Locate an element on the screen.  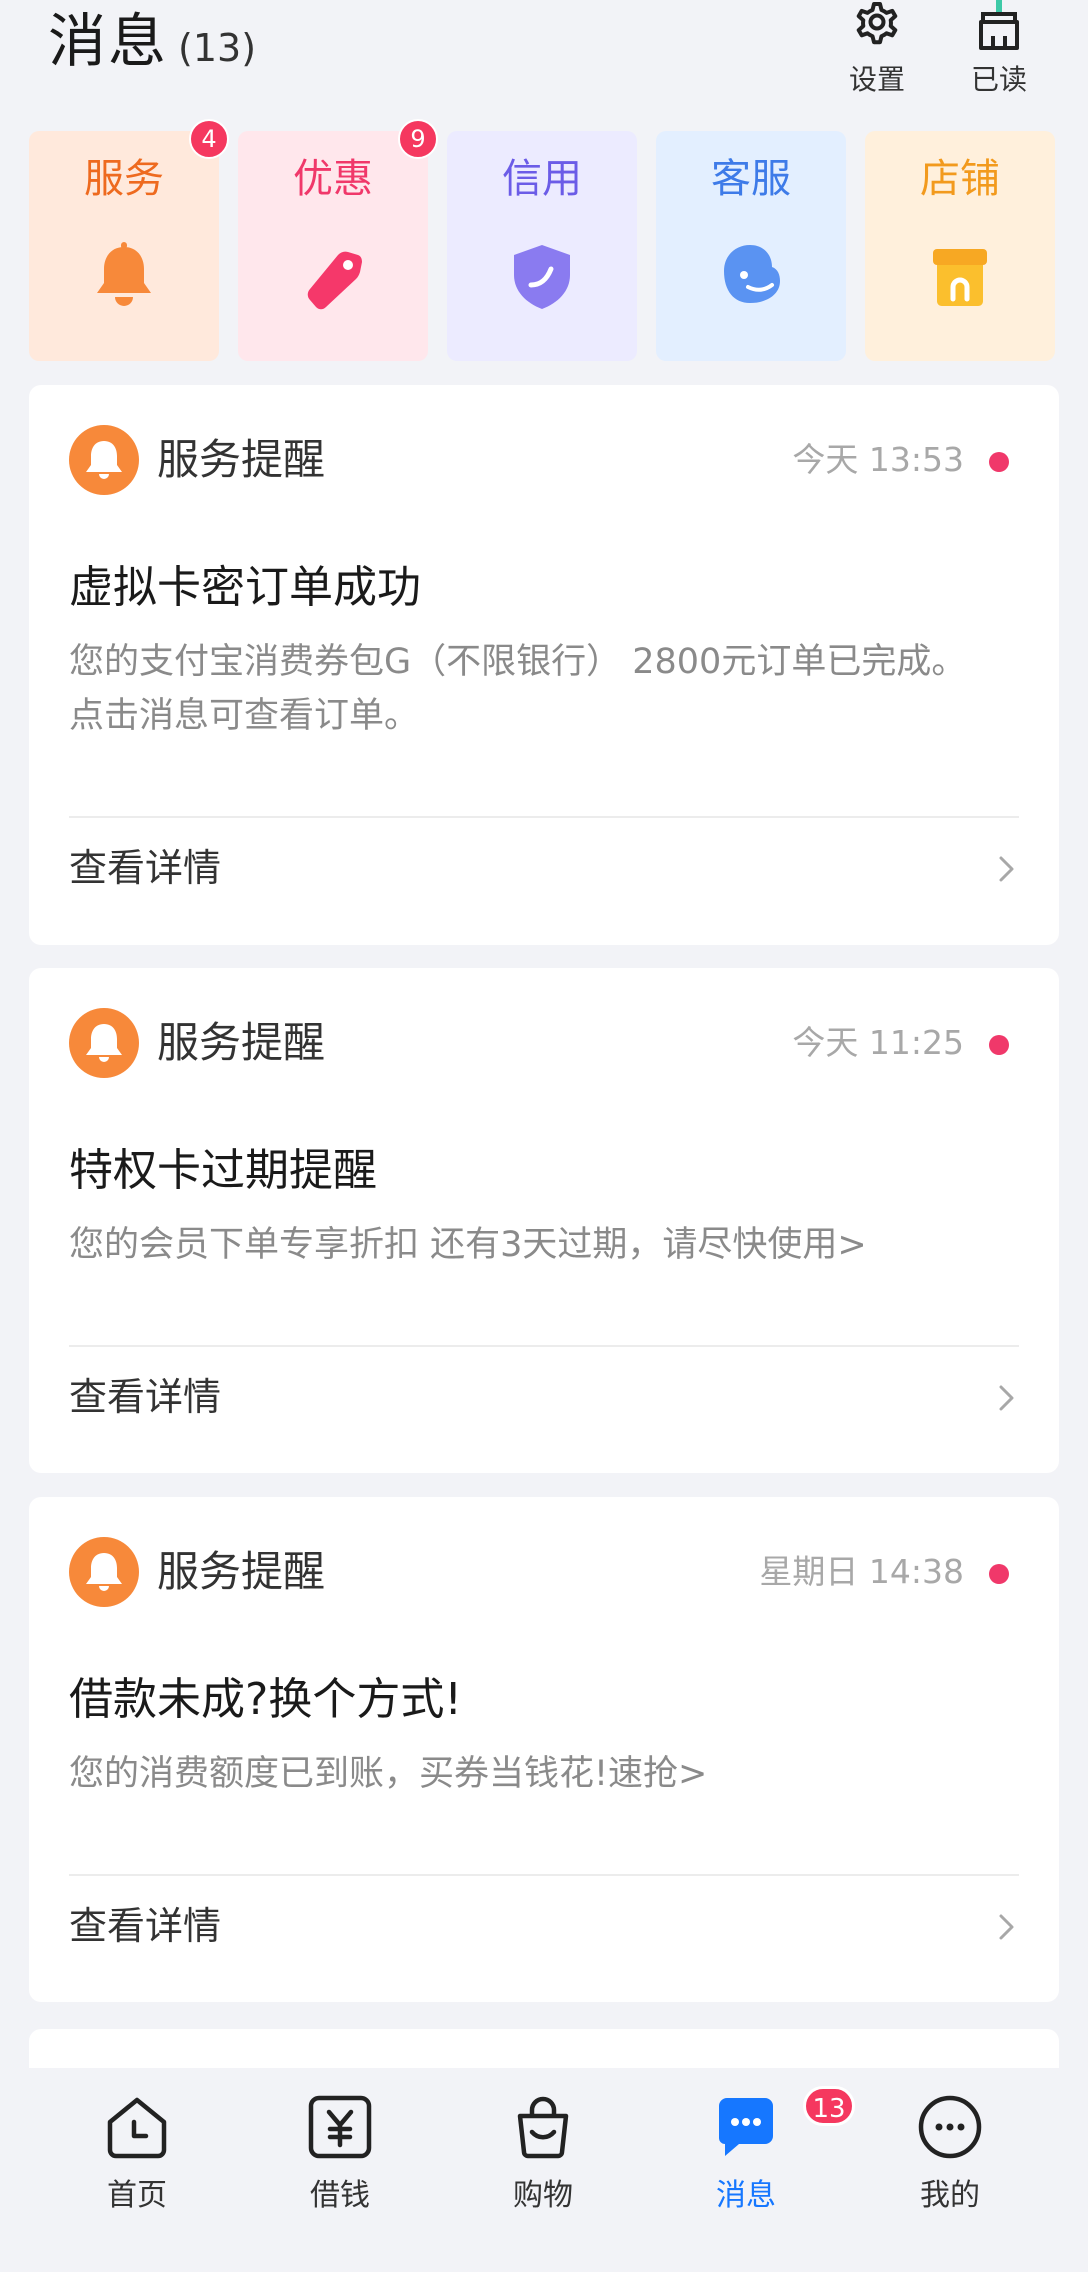
page-title-text: 消息 is located at coordinates (108, 41).